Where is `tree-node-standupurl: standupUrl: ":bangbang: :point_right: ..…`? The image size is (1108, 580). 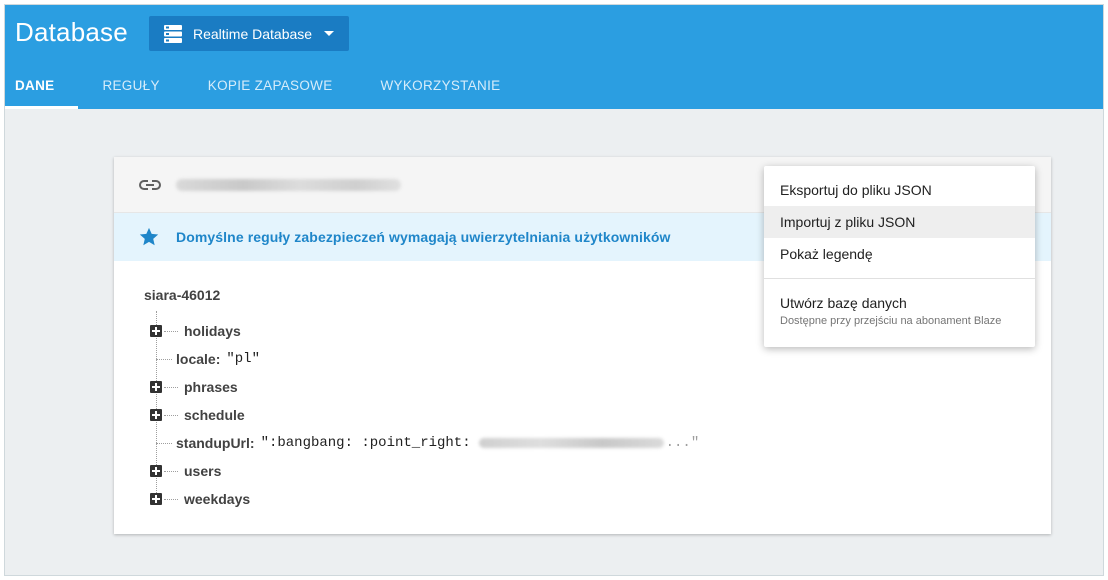 tree-node-standupurl: standupUrl: ":bangbang: :point_right: ..… is located at coordinates (424, 443).